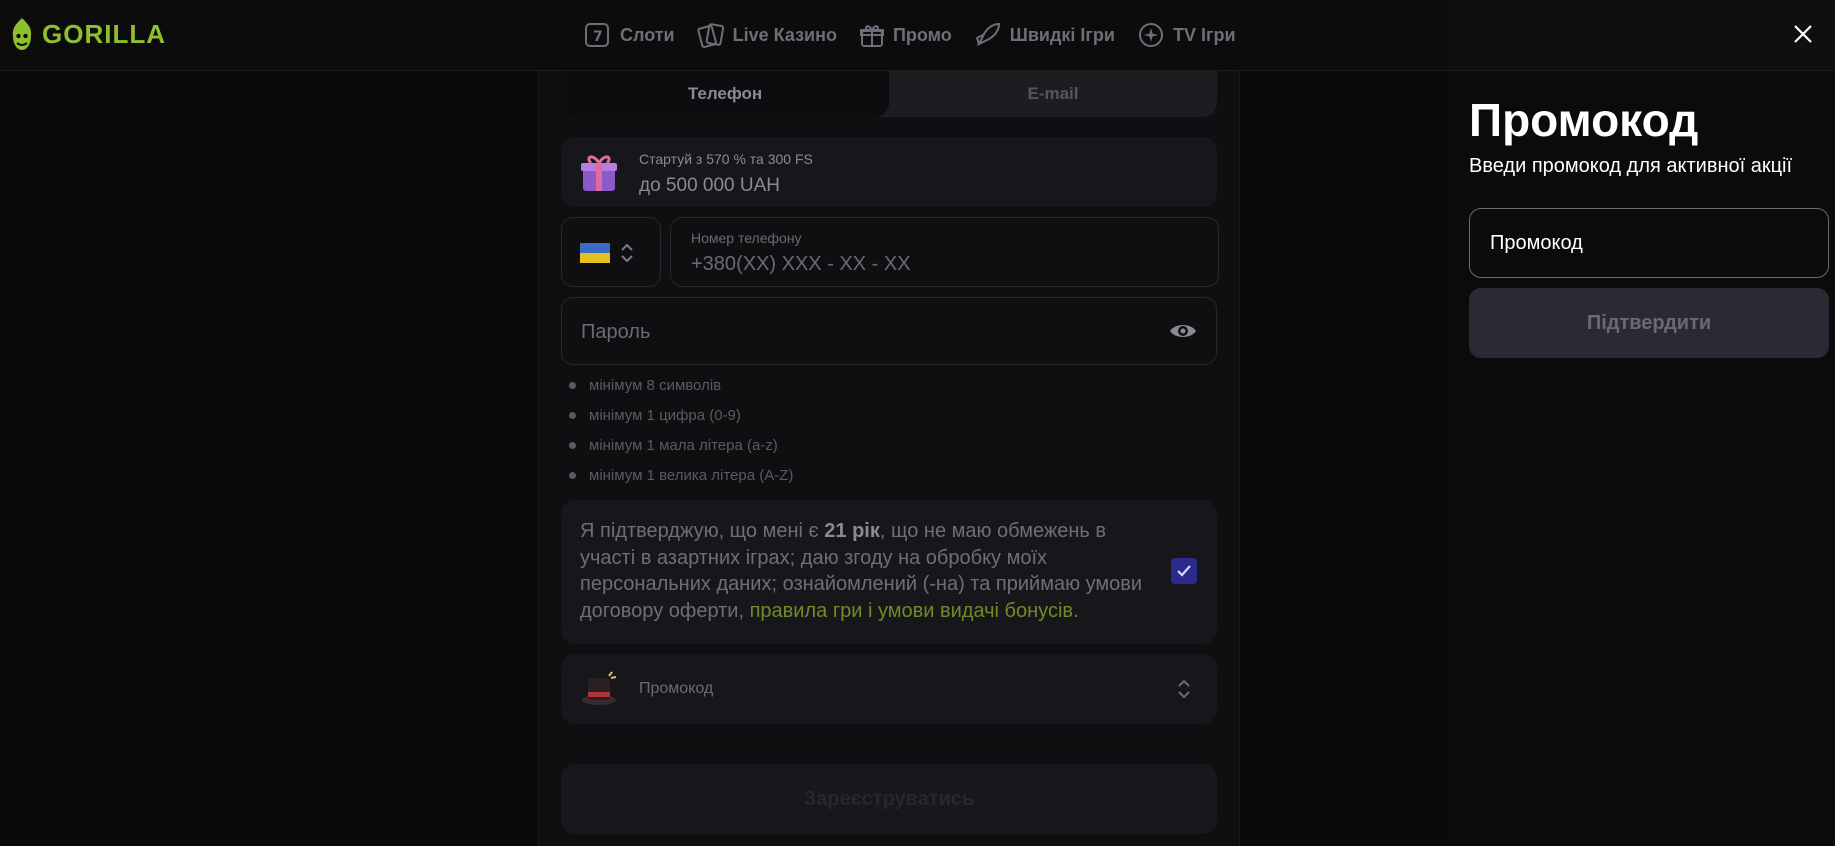 The image size is (1835, 846). I want to click on check-icon, so click(1184, 571).